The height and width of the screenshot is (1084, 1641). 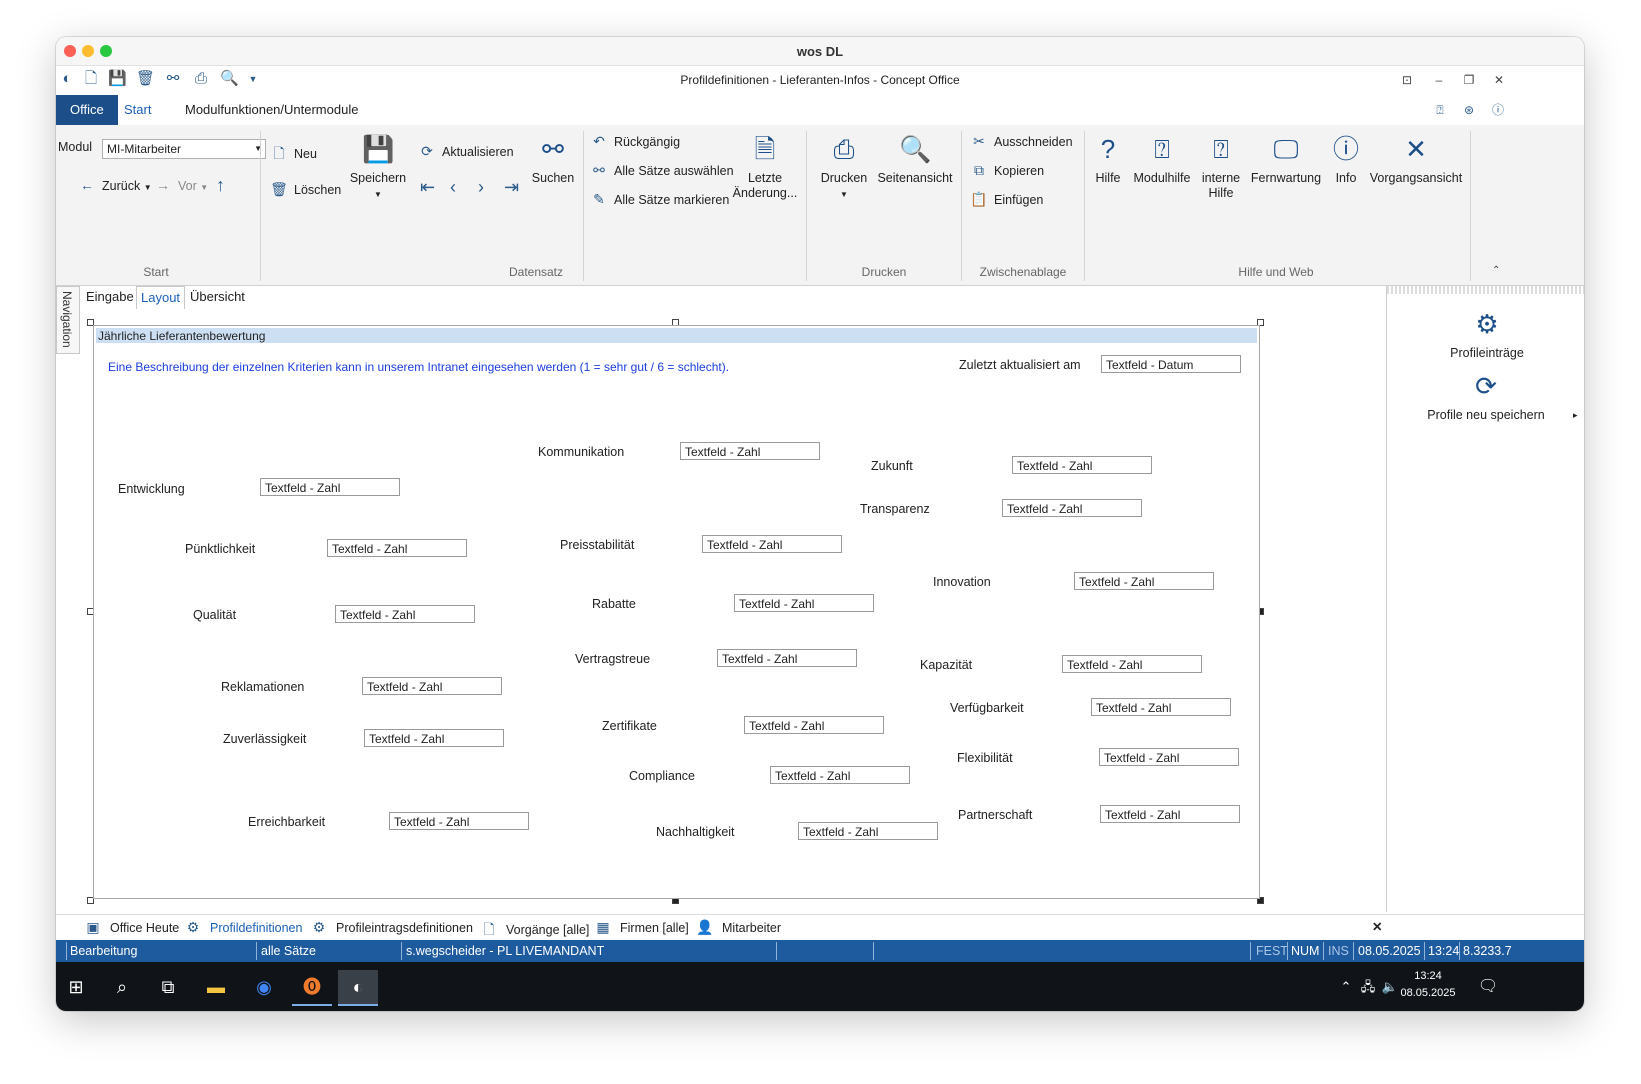 I want to click on mark-all-button: ✎ Alle Sätze markieren, so click(x=659, y=199).